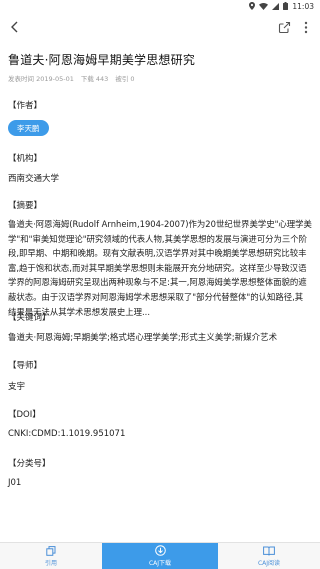  Describe the element at coordinates (25, 206) in the screenshot. I see `abstract-label: 【摘要】` at that location.